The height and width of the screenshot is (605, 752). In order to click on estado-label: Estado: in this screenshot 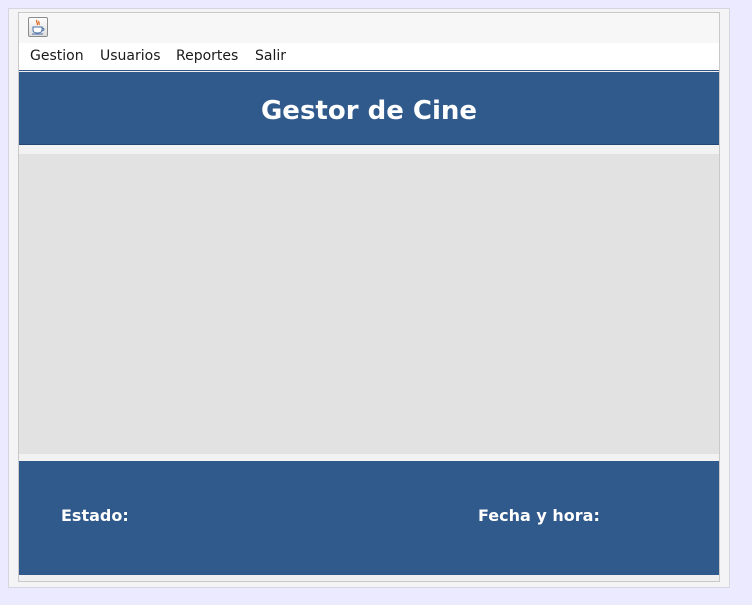, I will do `click(95, 515)`.